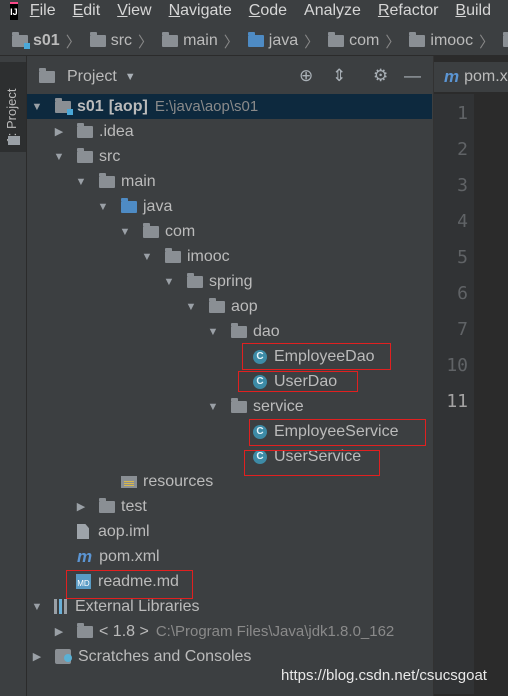 The height and width of the screenshot is (696, 508). What do you see at coordinates (229, 431) in the screenshot?
I see `tree-node-employee-service: ▶ C EmployeeService` at bounding box center [229, 431].